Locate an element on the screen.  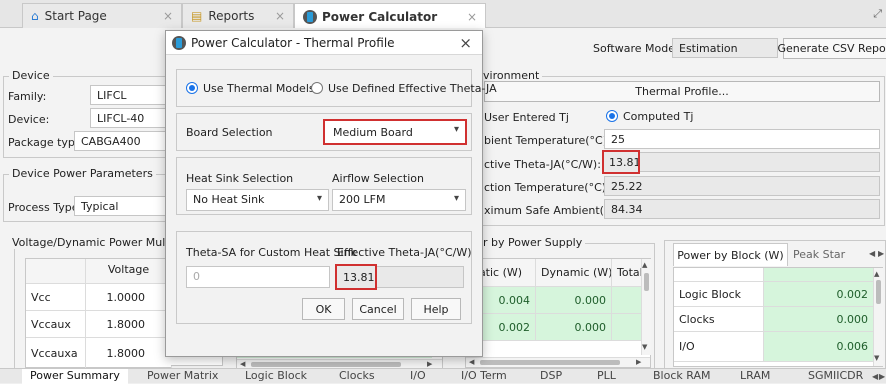
home-icon: ⌂ is located at coordinates (35, 16).